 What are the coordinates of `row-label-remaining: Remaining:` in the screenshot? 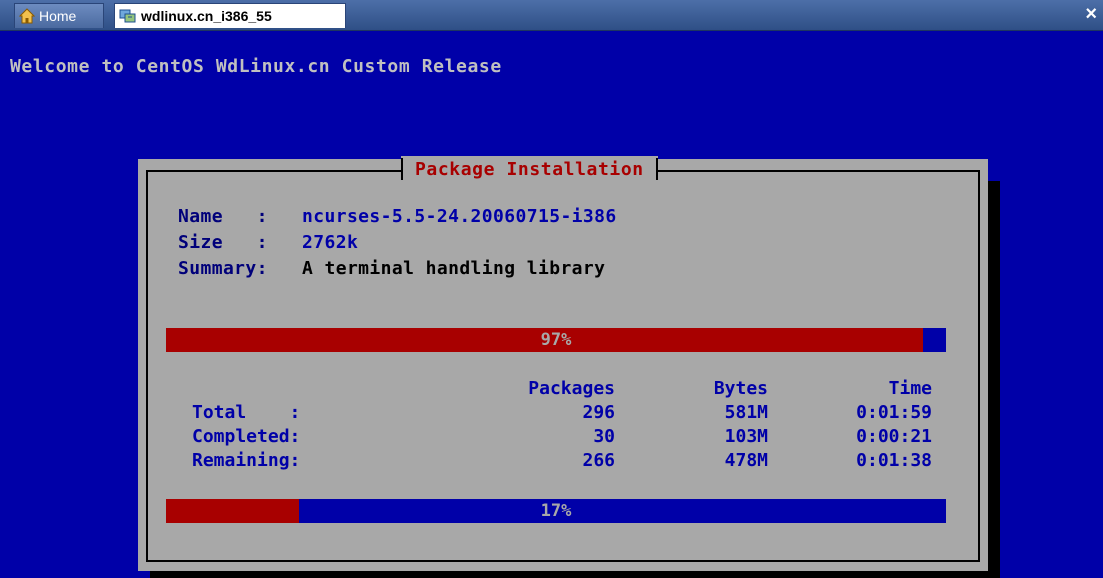 It's located at (246, 460).